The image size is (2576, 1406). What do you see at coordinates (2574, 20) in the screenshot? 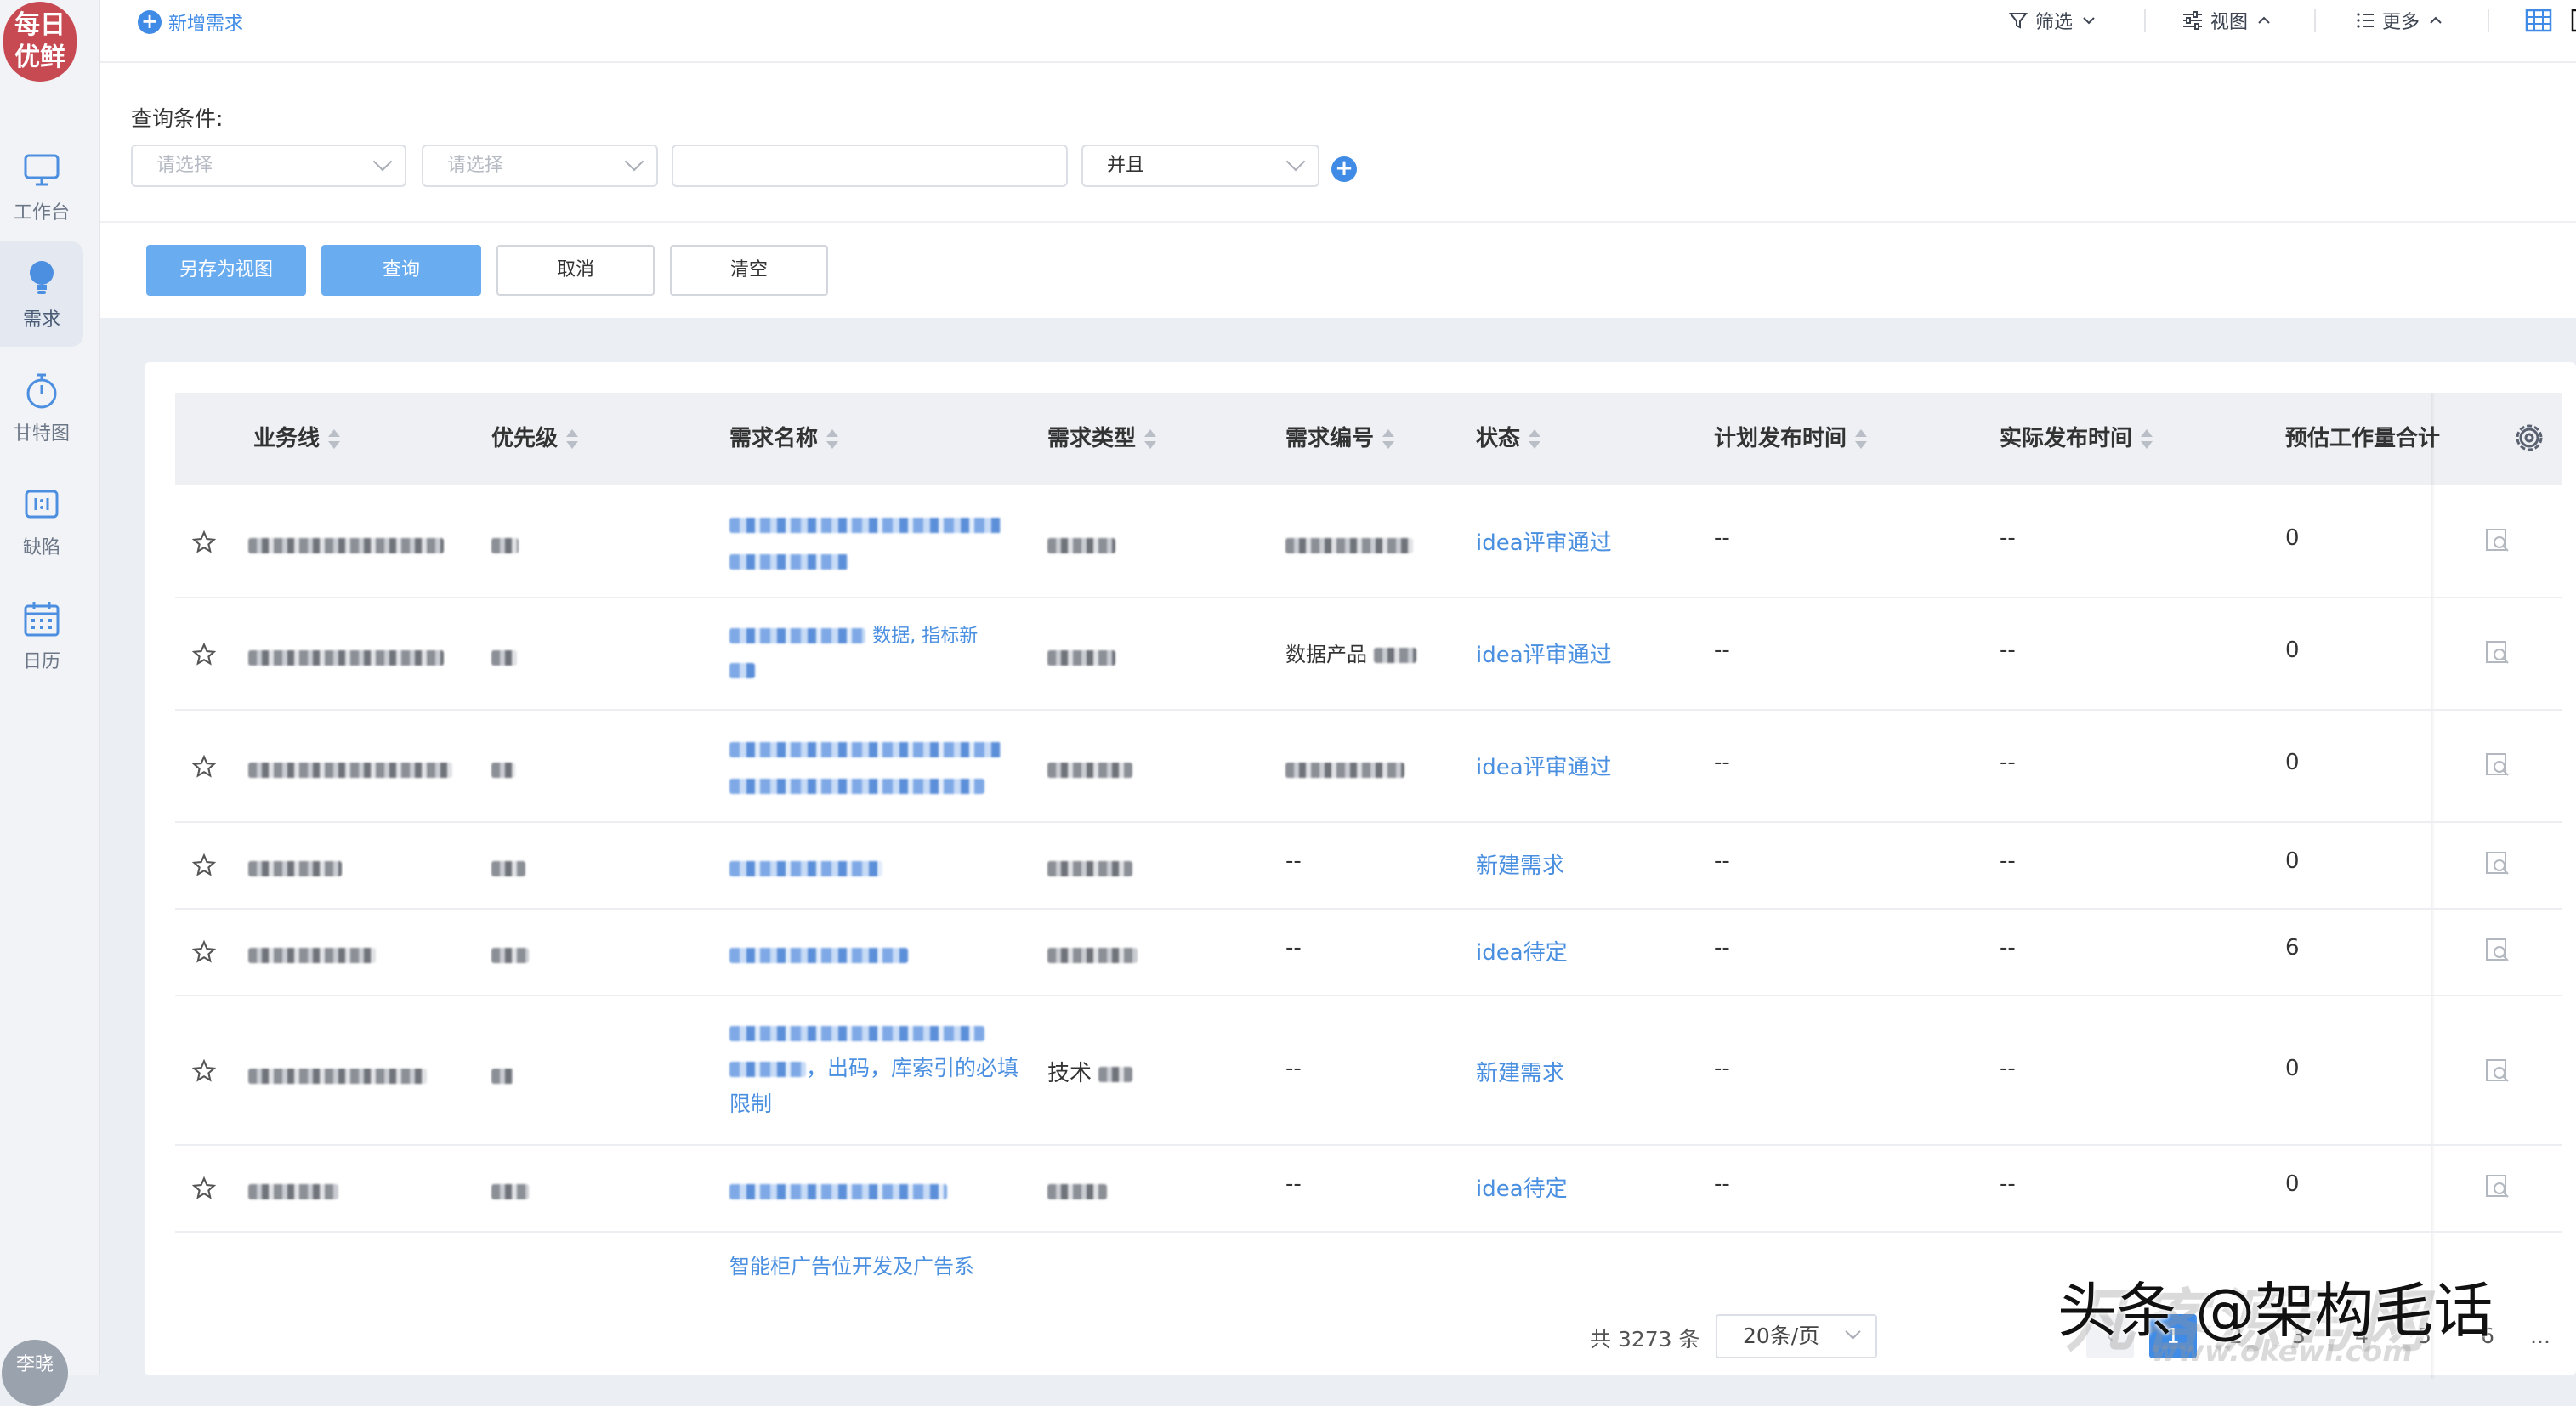
I see `board-view-toggle` at bounding box center [2574, 20].